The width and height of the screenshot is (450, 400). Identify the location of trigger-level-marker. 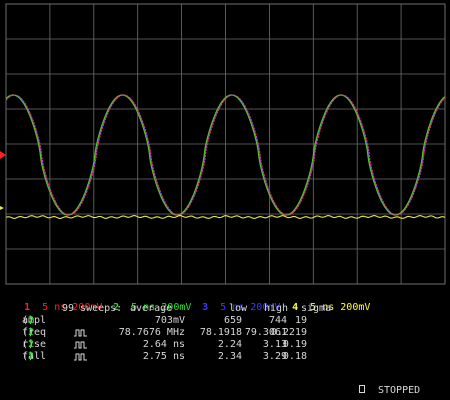
(3, 155).